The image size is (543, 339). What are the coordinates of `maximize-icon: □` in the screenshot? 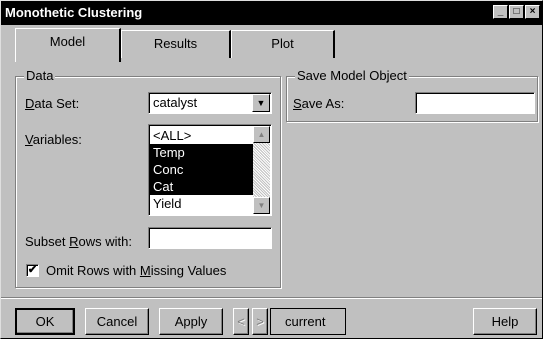 It's located at (516, 12).